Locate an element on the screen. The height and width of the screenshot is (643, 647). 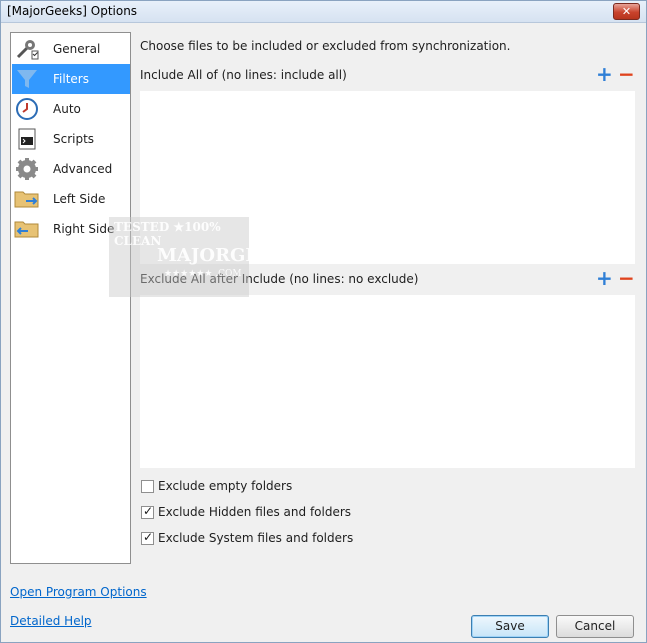
watermark-text: MAJORGEEKS is located at coordinates (229, 255).